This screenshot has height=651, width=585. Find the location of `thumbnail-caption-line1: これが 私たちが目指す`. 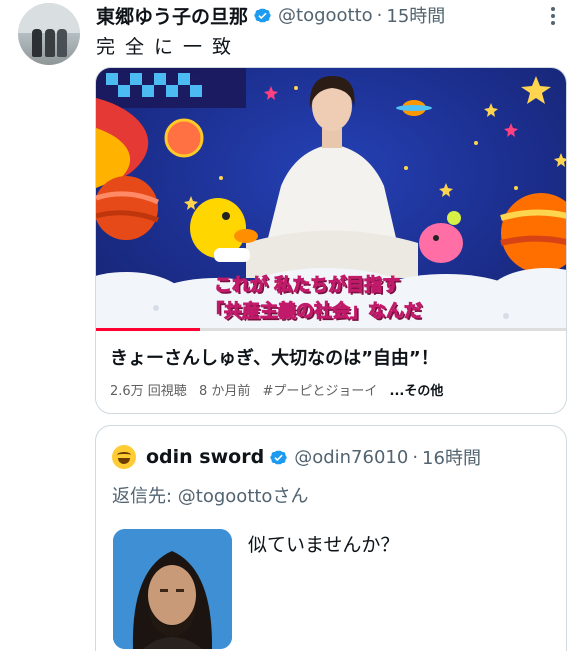

thumbnail-caption-line1: これが 私たちが目指す is located at coordinates (307, 286).